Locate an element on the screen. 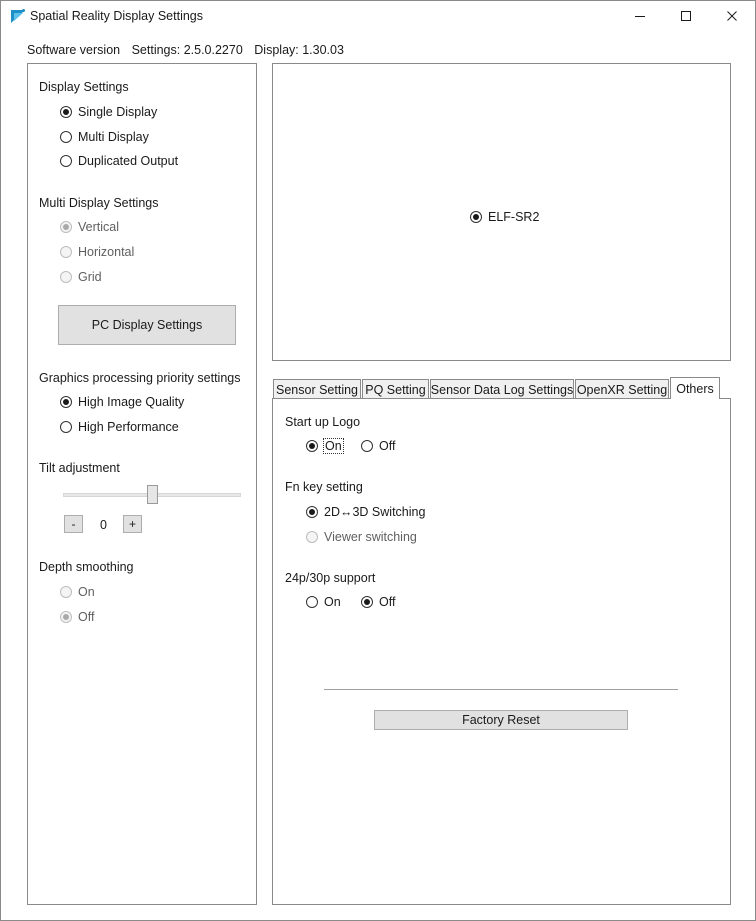  settings-version: Settings: 2.5.0.2270 is located at coordinates (187, 50).